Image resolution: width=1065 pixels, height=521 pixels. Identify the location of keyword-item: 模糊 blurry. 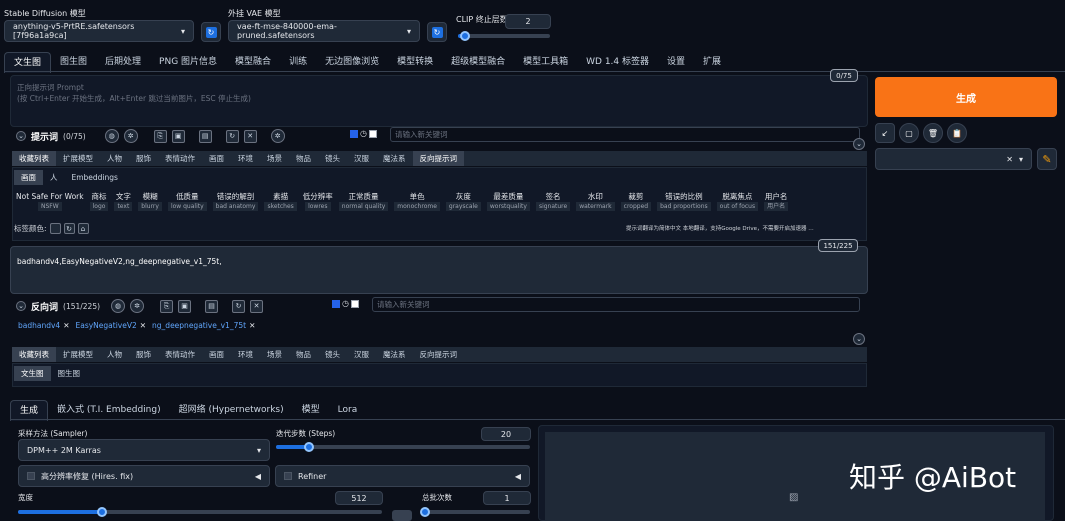
(150, 201).